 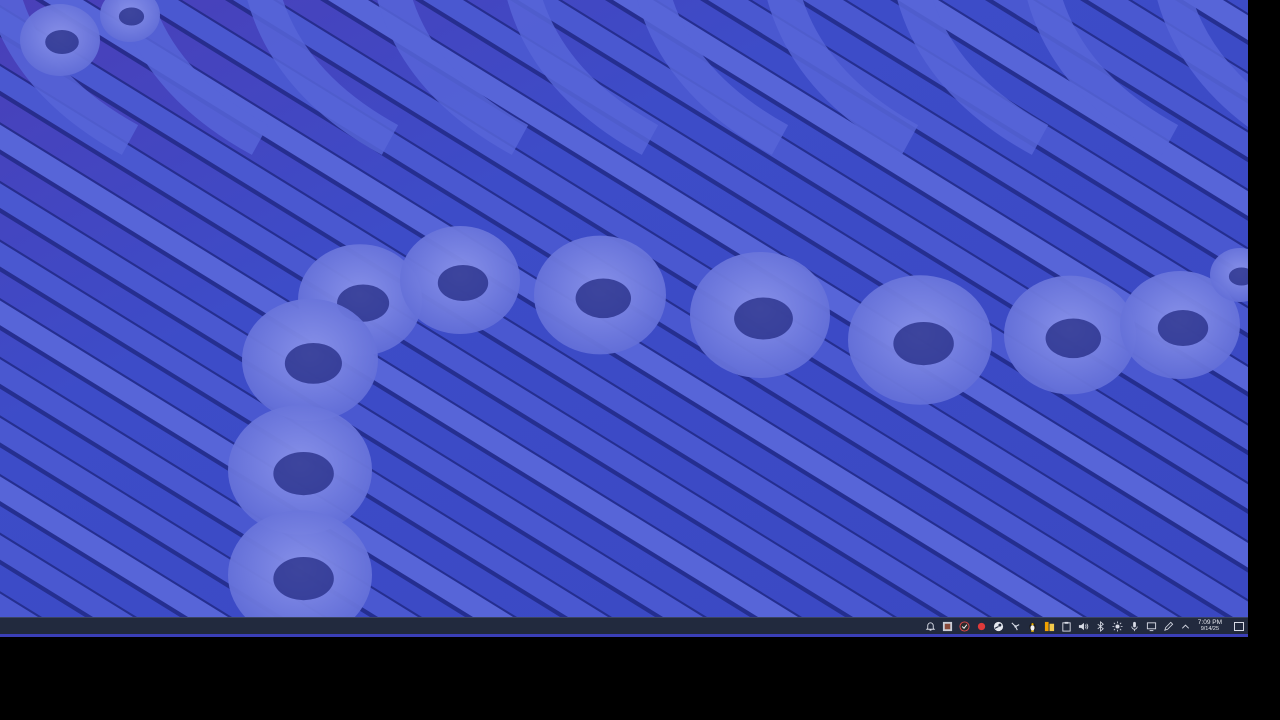 I want to click on brightness-icon, so click(x=1117, y=626).